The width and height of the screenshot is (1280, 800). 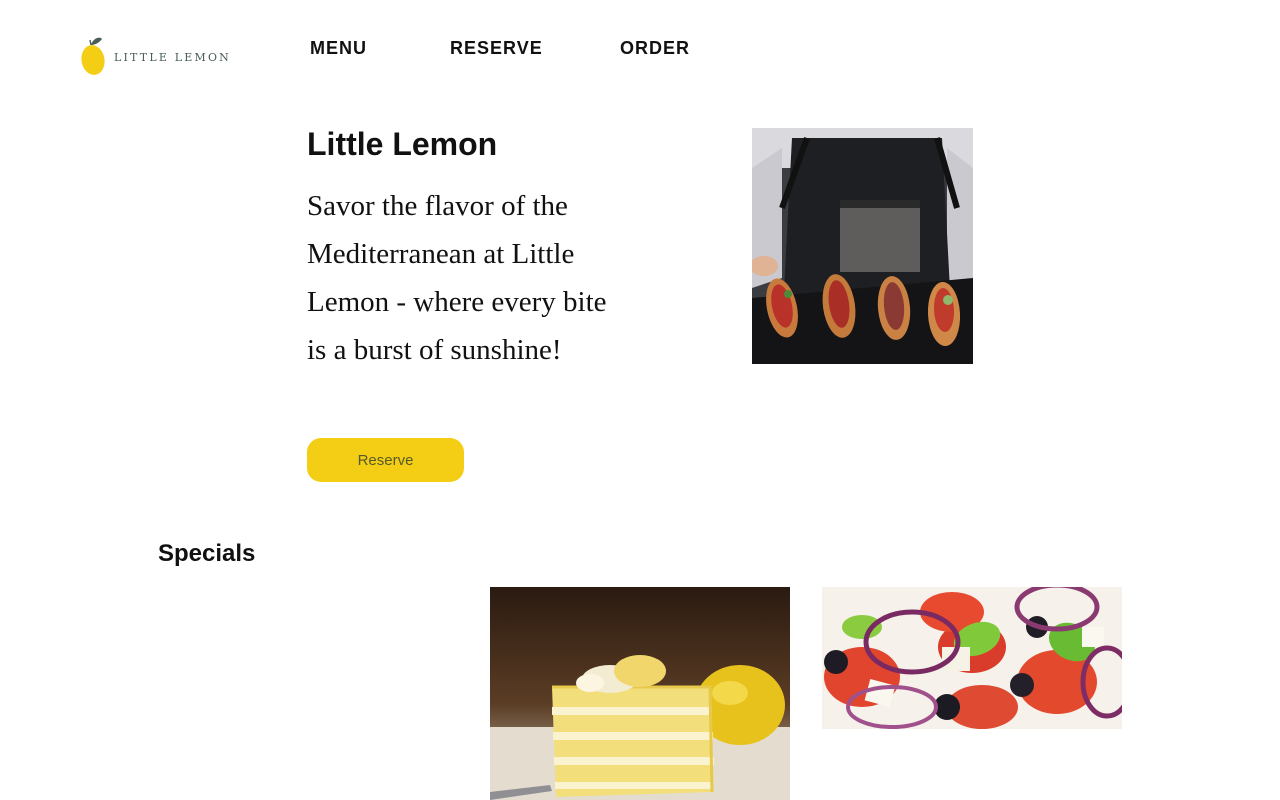 What do you see at coordinates (535, 48) in the screenshot?
I see `nav-reserve-link: RESERVE` at bounding box center [535, 48].